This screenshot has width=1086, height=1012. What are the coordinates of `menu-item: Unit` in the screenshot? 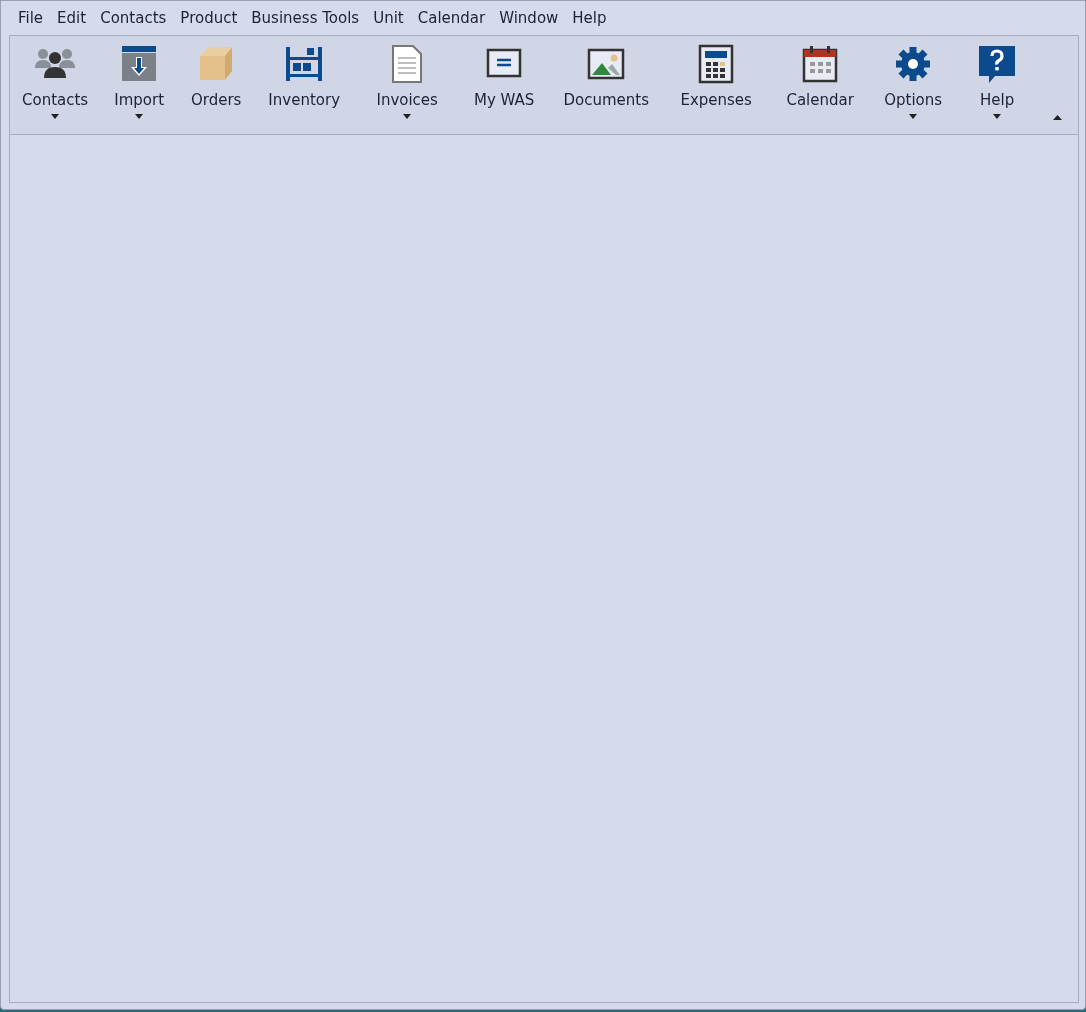 It's located at (388, 18).